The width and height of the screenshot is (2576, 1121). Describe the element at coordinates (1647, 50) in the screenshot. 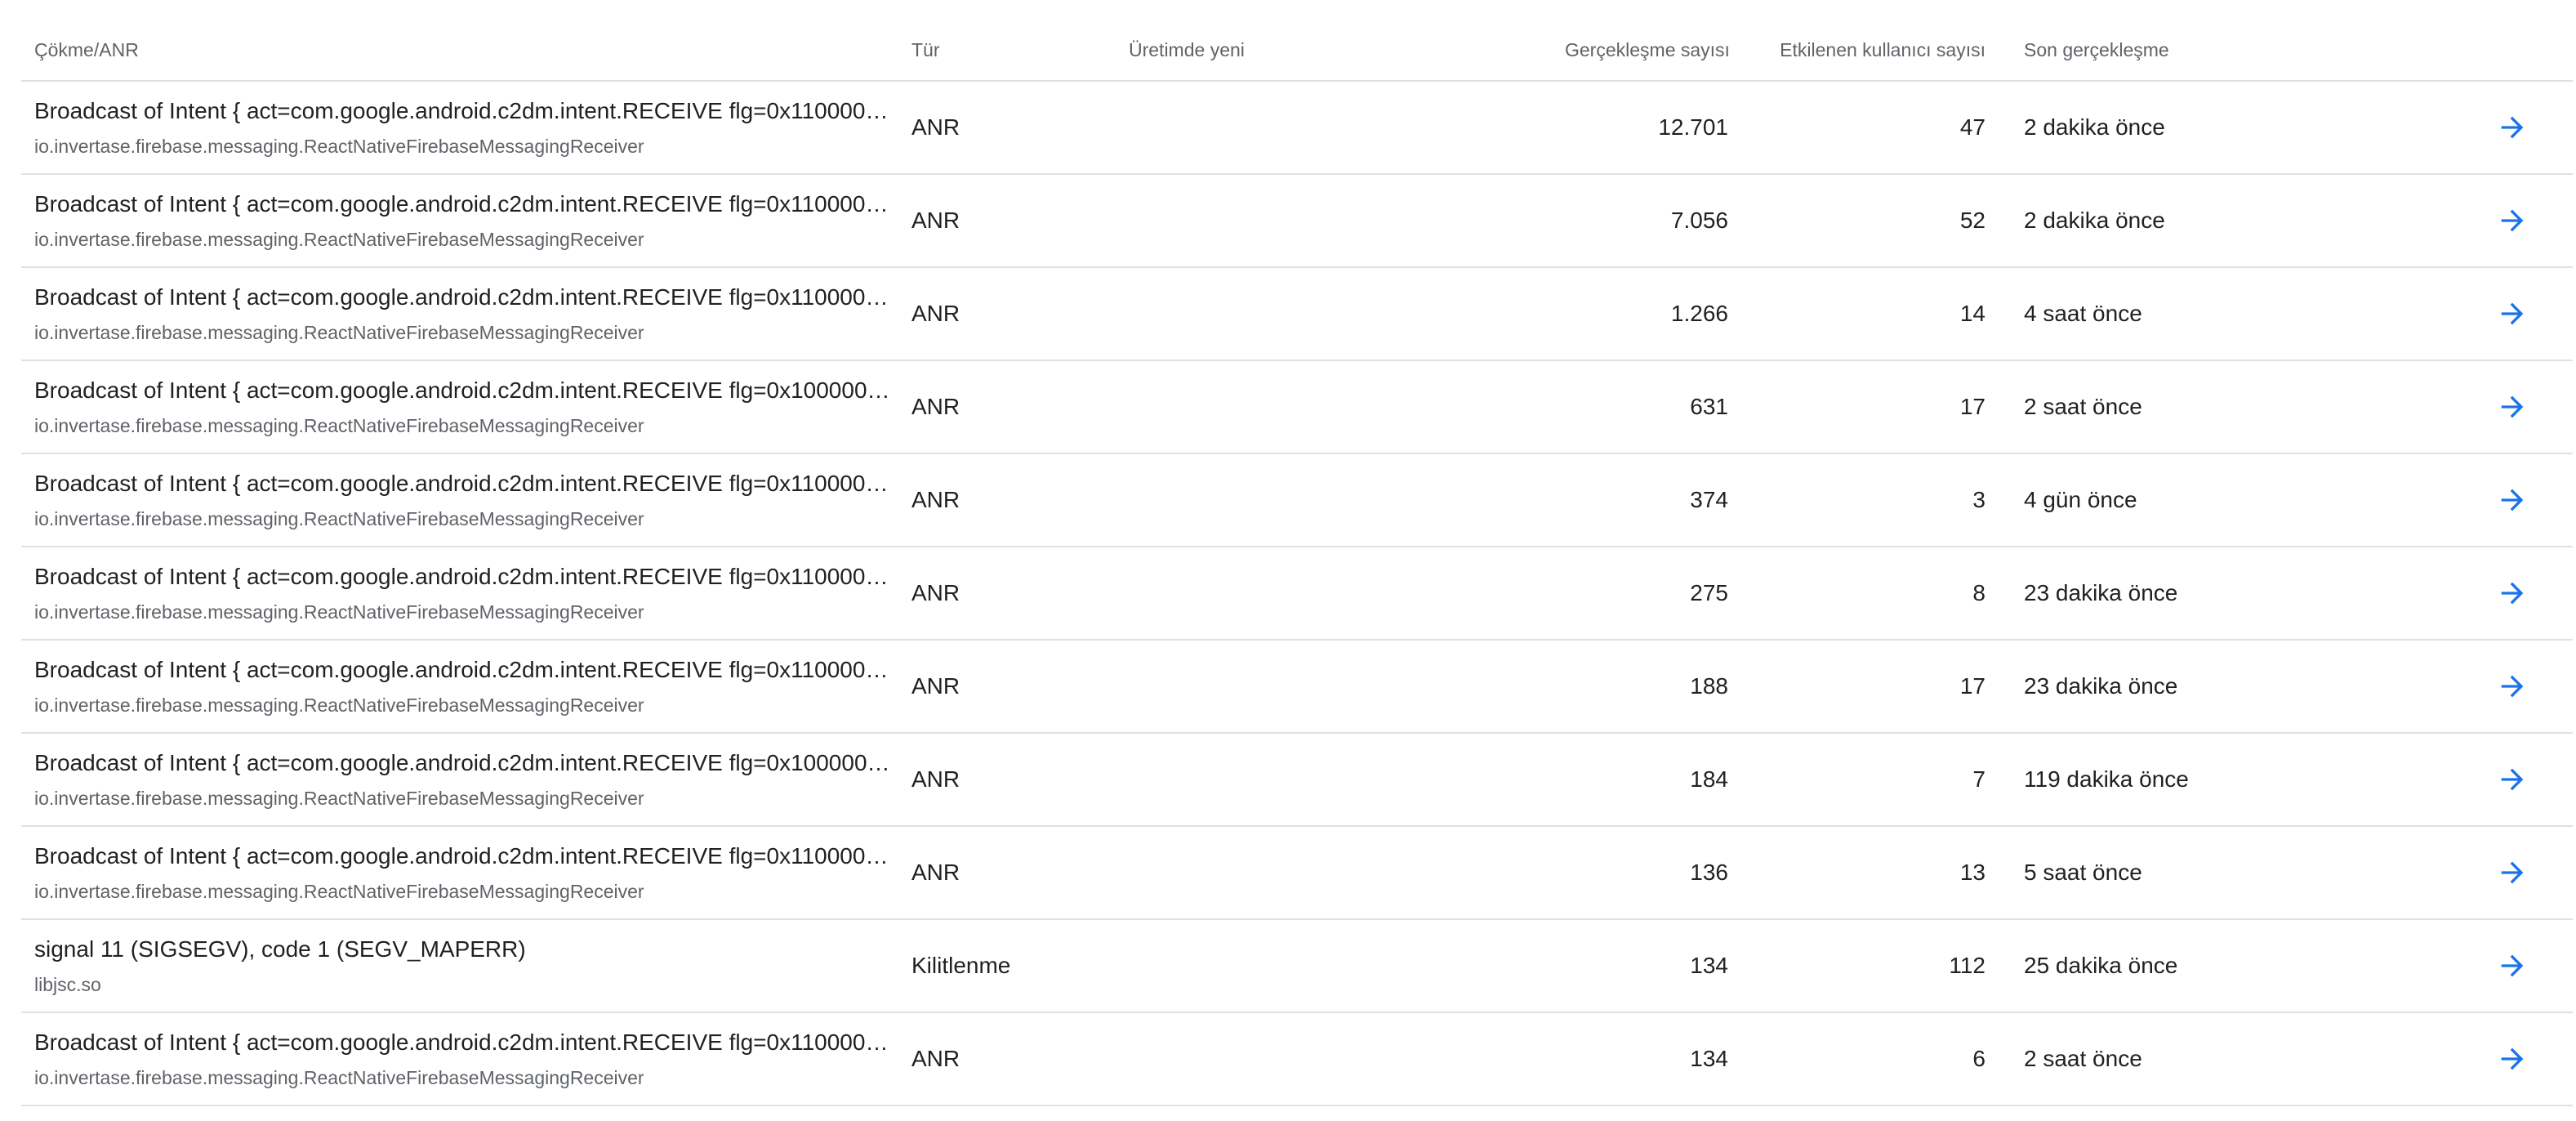

I see `column-header-occurrences: Gerçekleşme sayısı` at that location.